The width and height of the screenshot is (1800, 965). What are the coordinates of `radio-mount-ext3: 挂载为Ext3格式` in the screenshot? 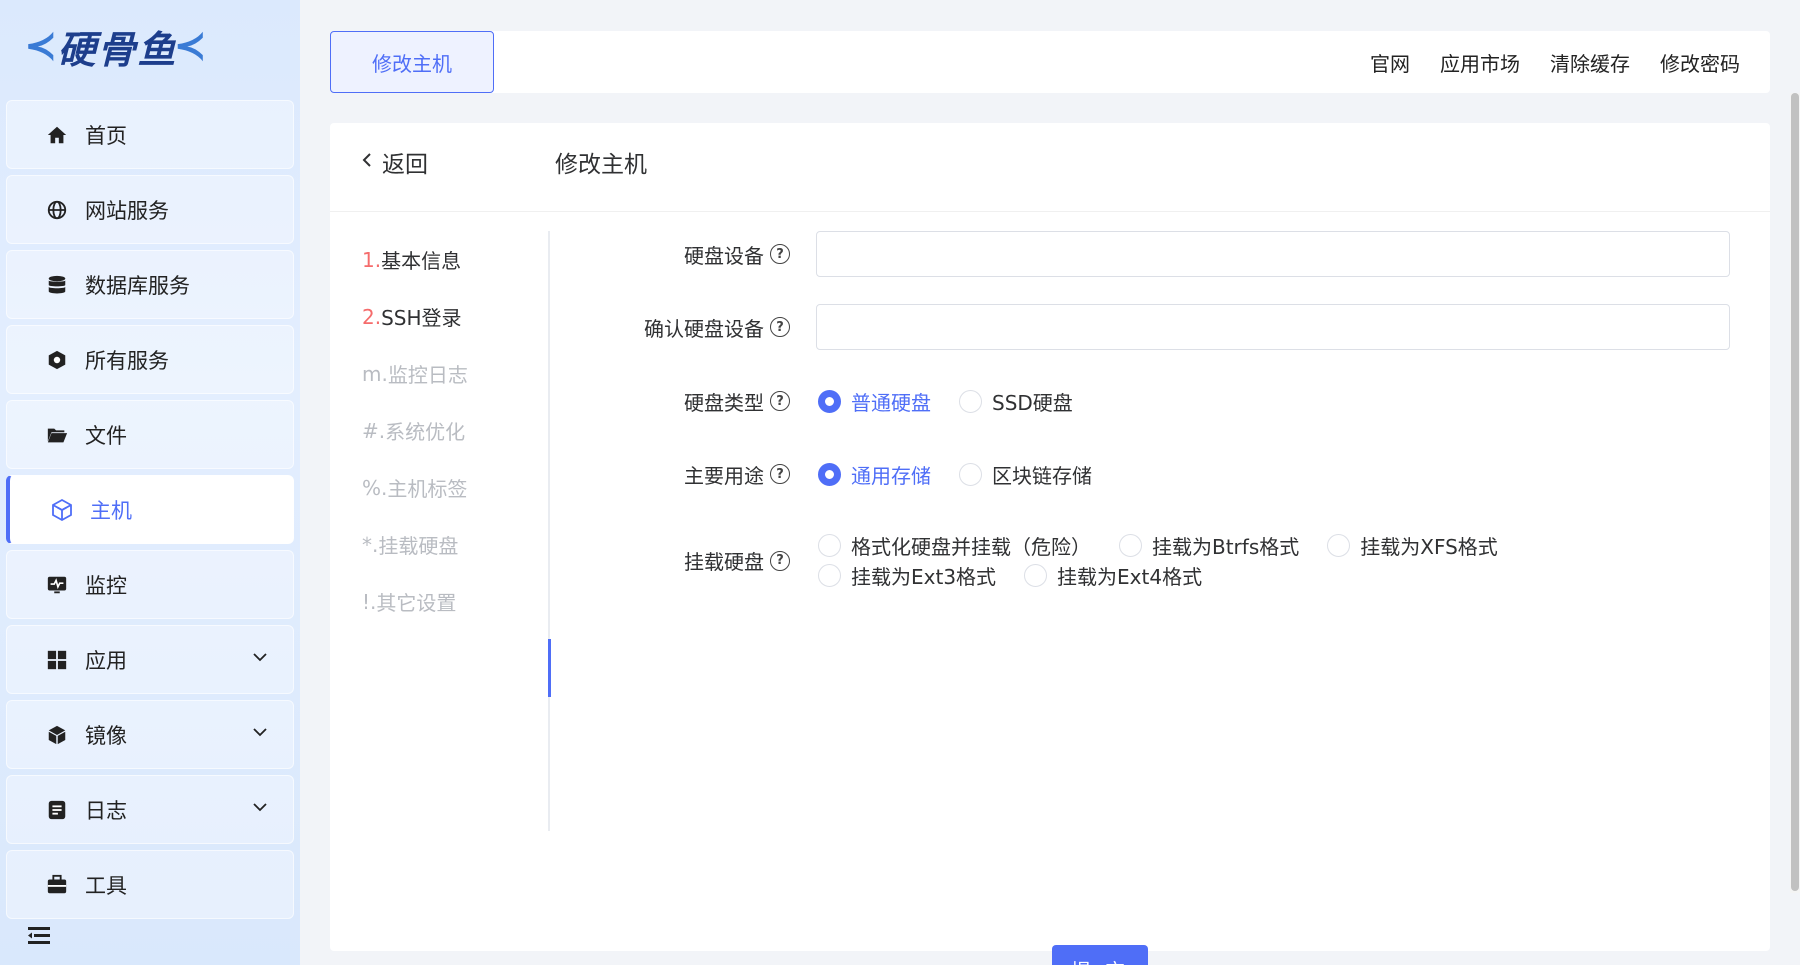 It's located at (907, 575).